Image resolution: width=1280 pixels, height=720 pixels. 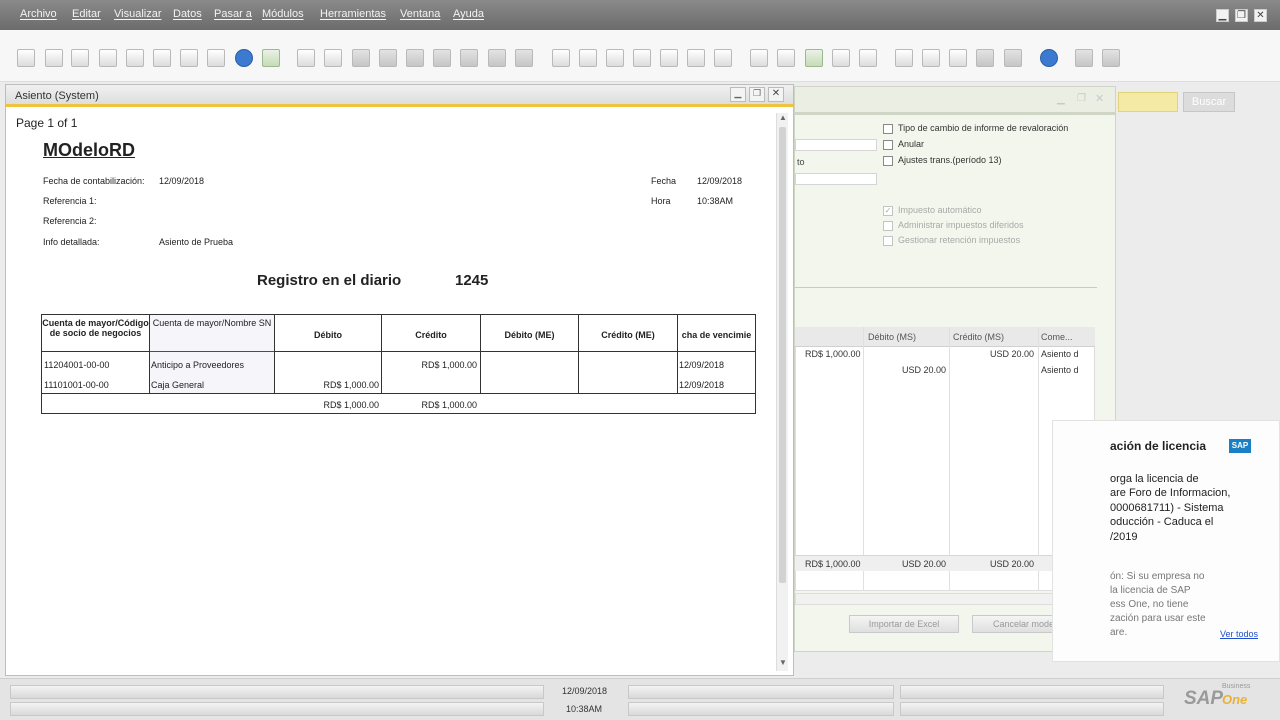 I want to click on find-icon, so click(x=271, y=58).